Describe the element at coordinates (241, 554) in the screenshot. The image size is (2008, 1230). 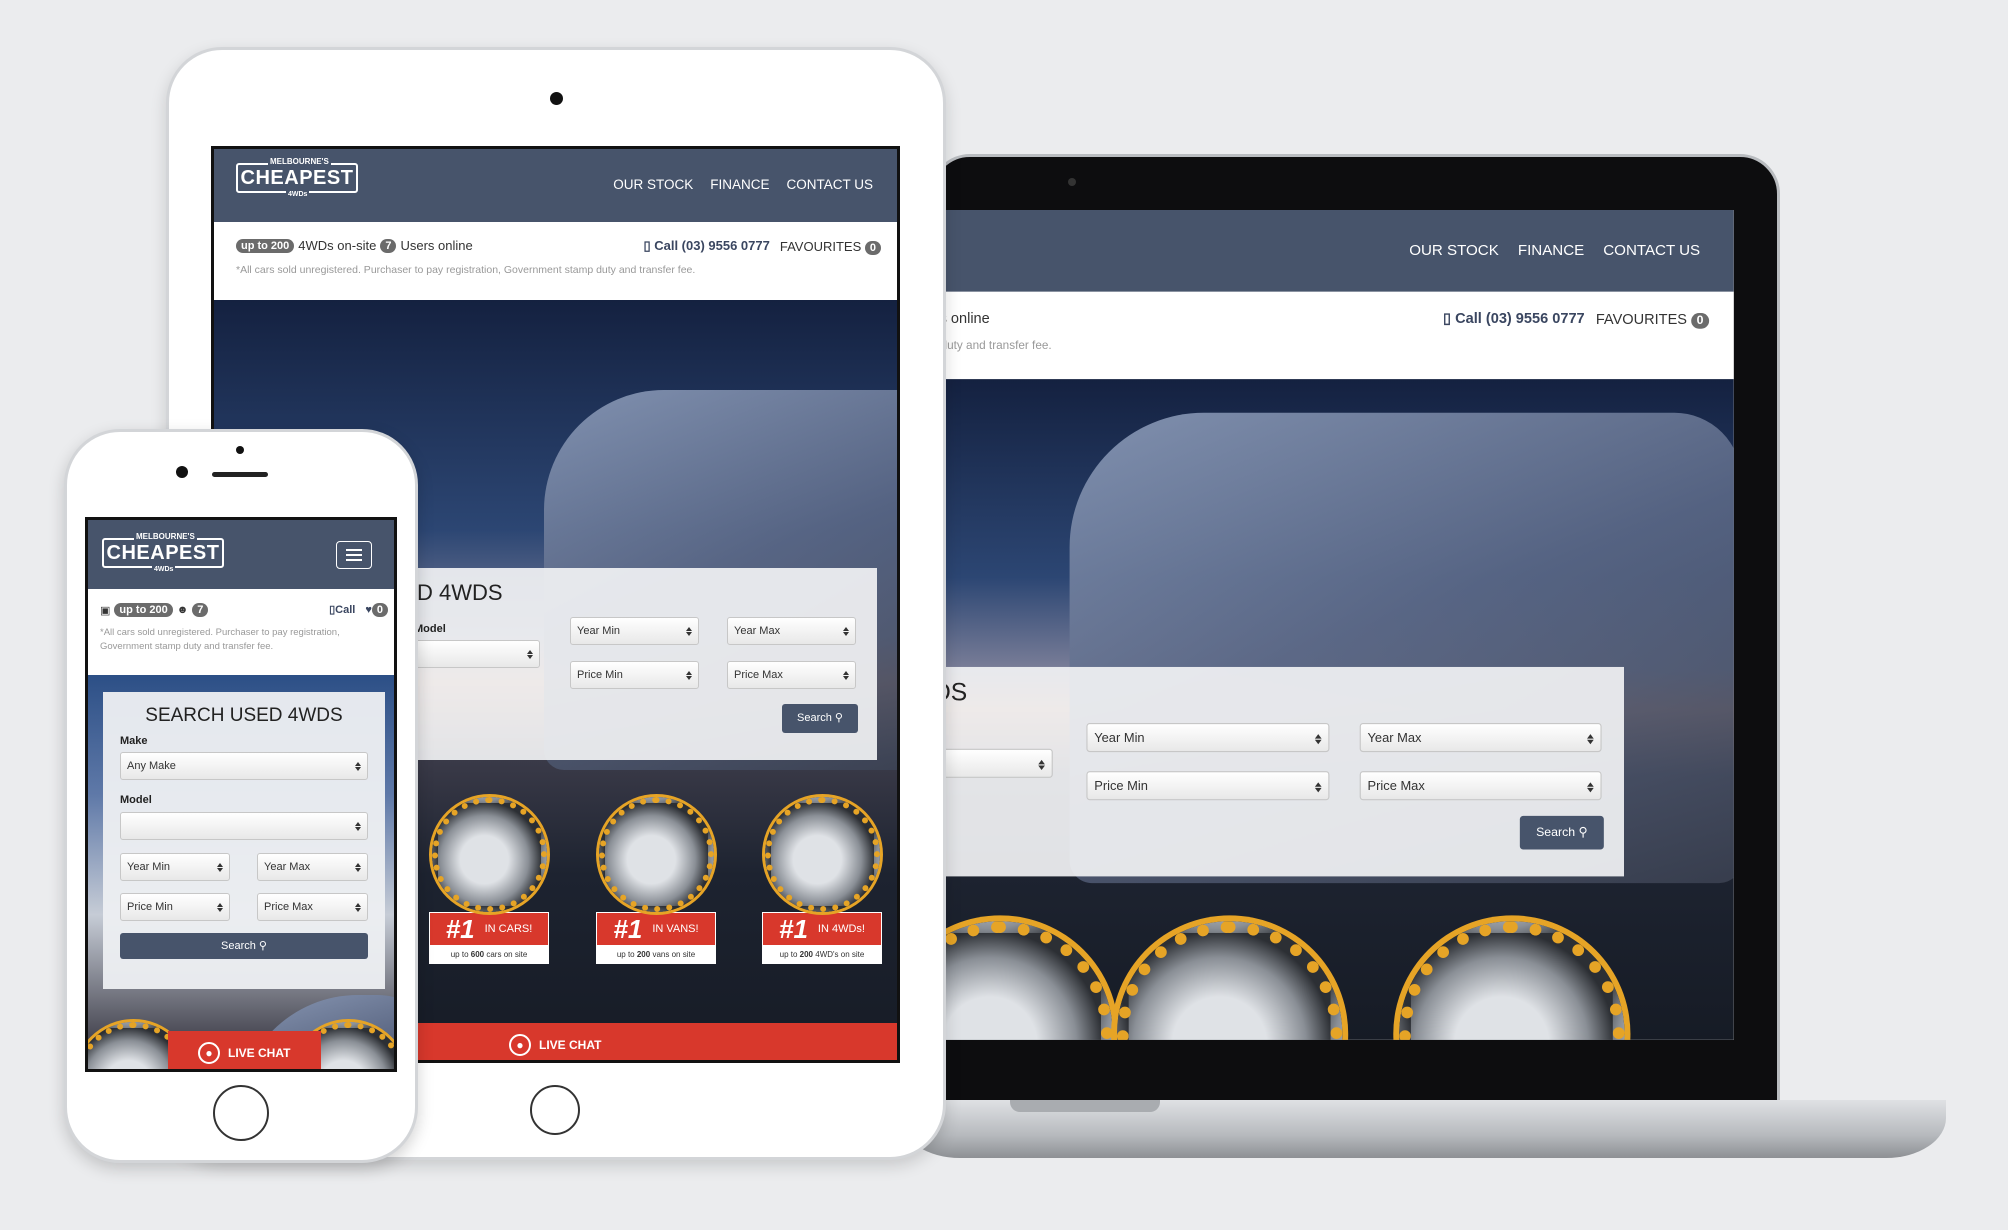
I see `site-header: MELBOURNE'S CHEAPEST 4WDs` at that location.